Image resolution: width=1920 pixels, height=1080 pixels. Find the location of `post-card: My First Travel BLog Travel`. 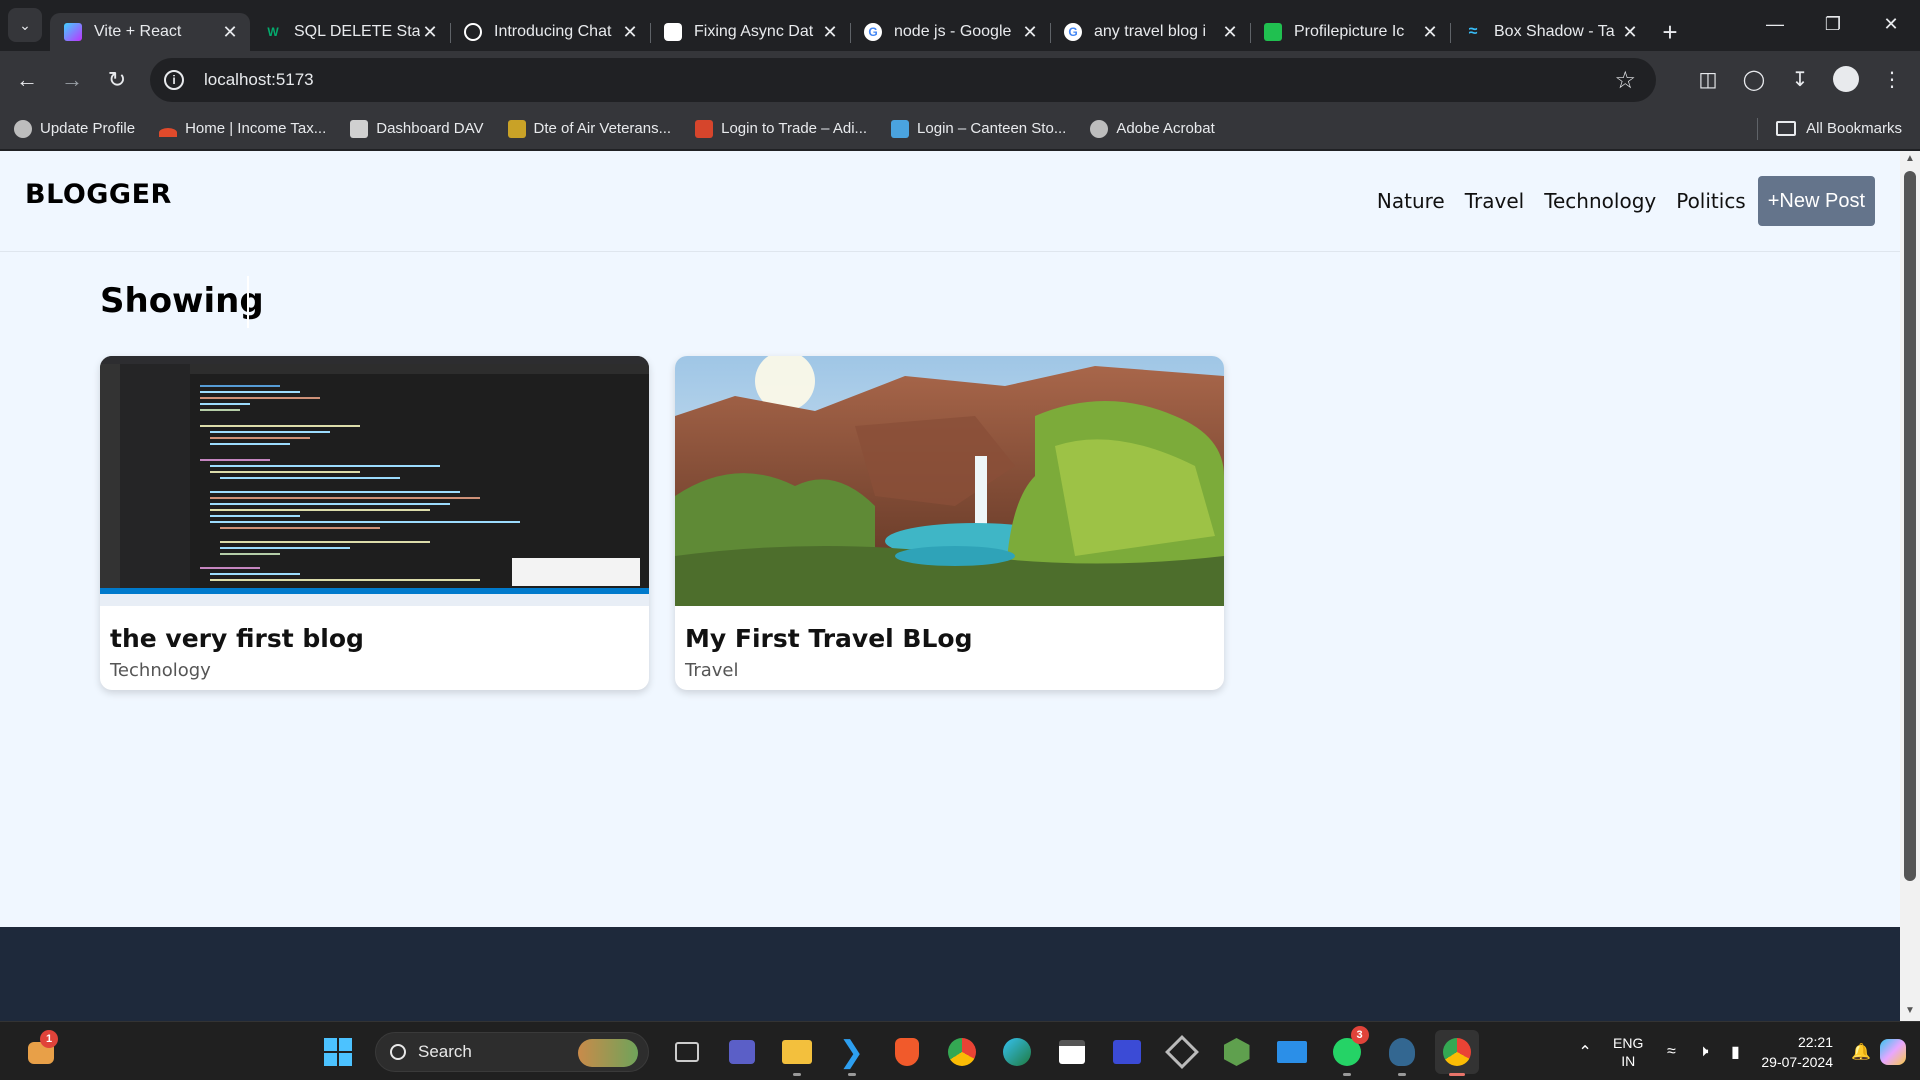

post-card: My First Travel BLog Travel is located at coordinates (949, 523).